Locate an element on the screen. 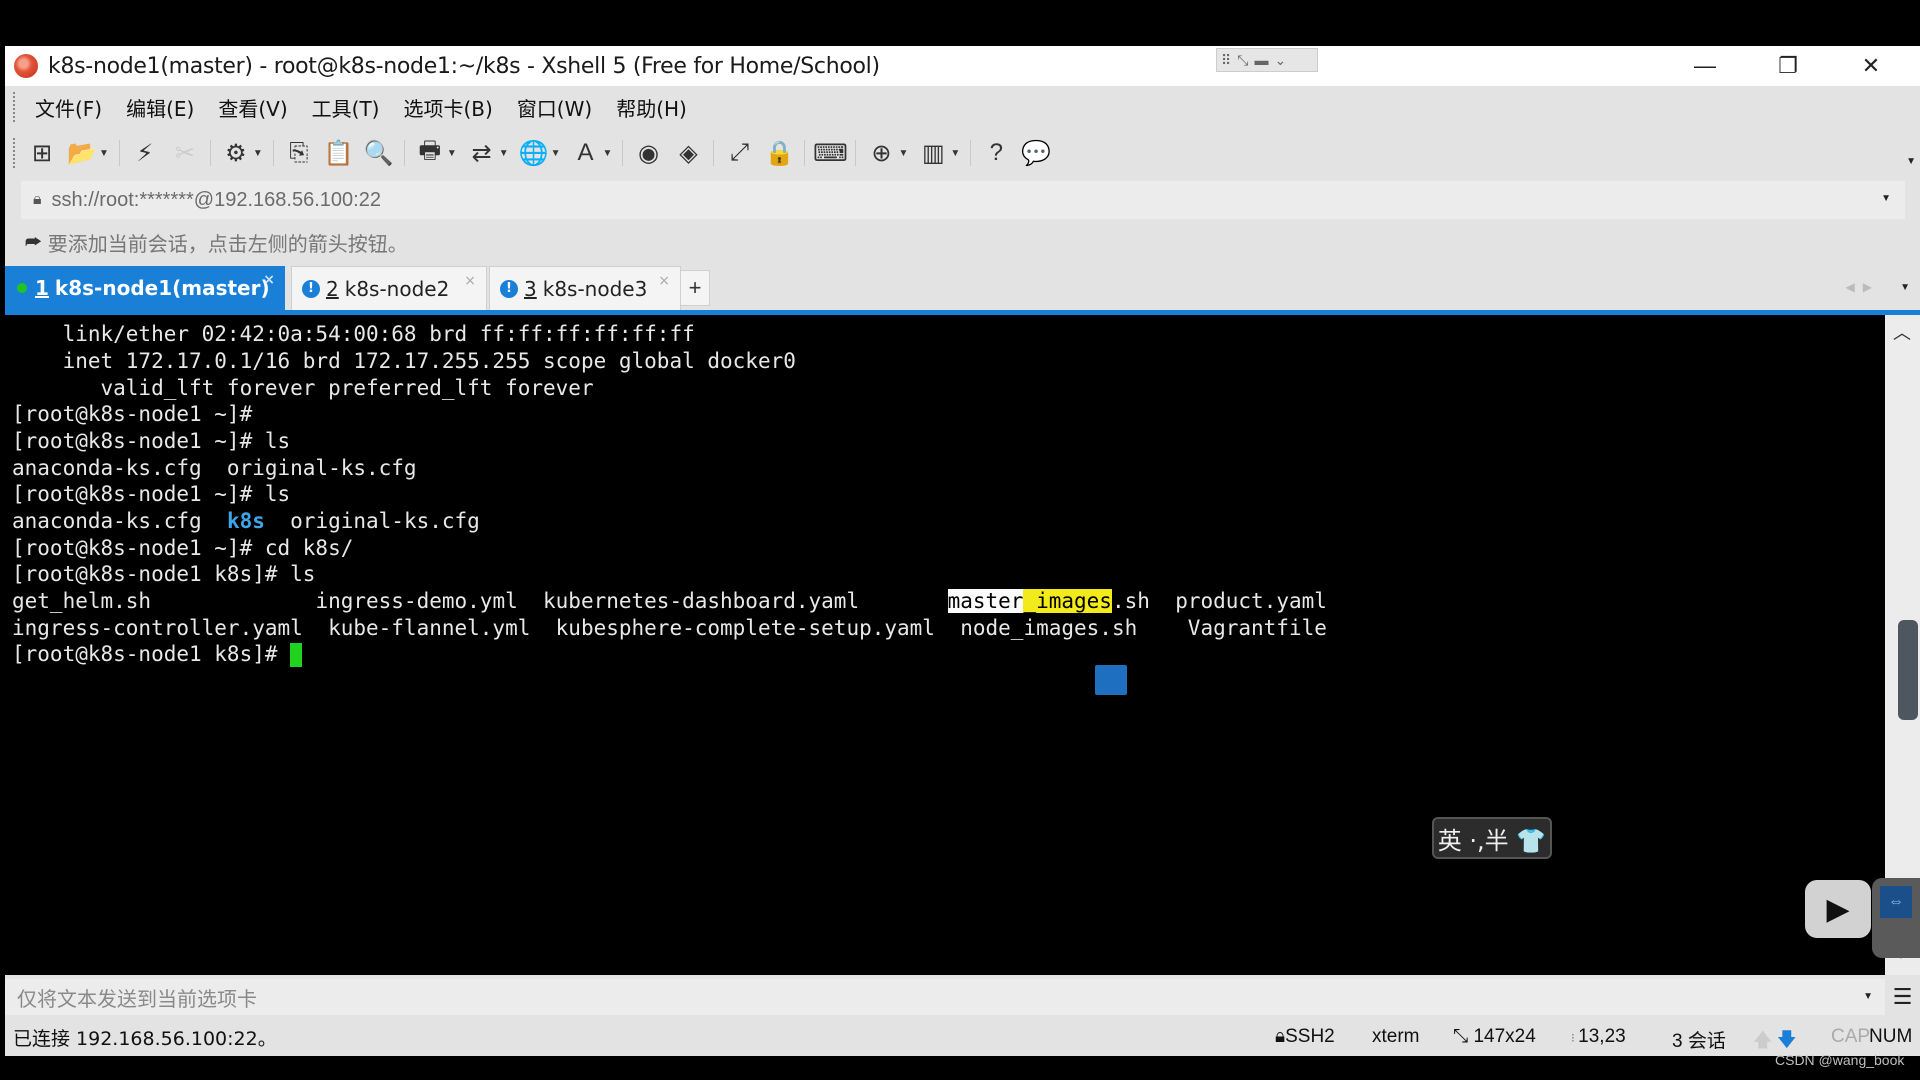  selected-text: master is located at coordinates (985, 601).